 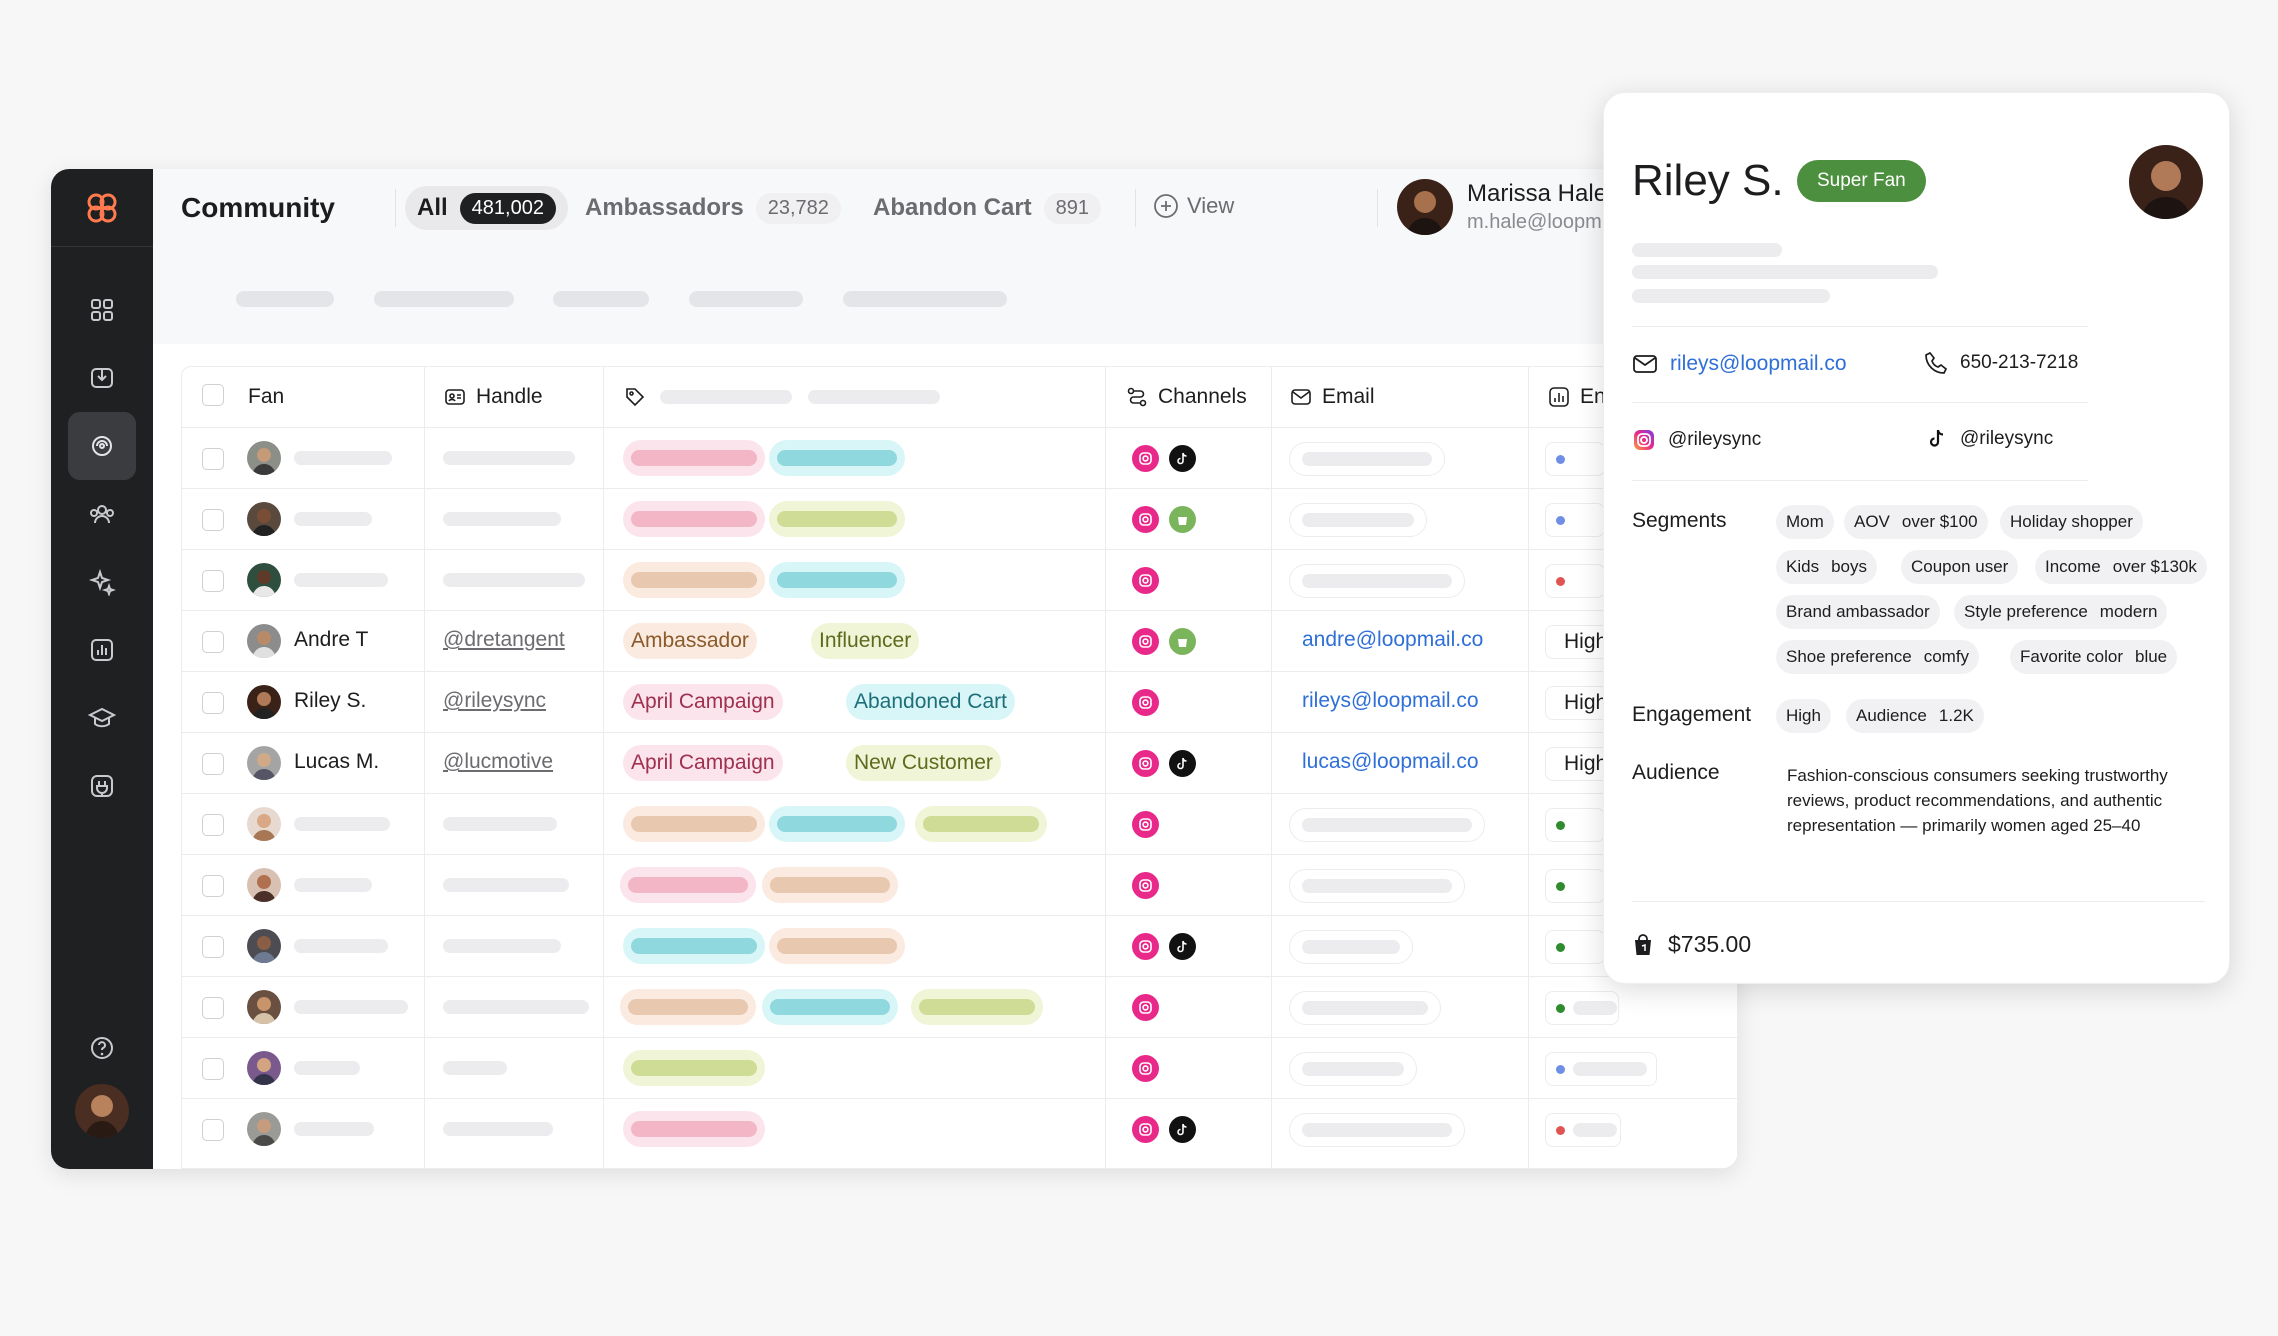 What do you see at coordinates (494, 701) in the screenshot?
I see `fan-handle: @rileysync` at bounding box center [494, 701].